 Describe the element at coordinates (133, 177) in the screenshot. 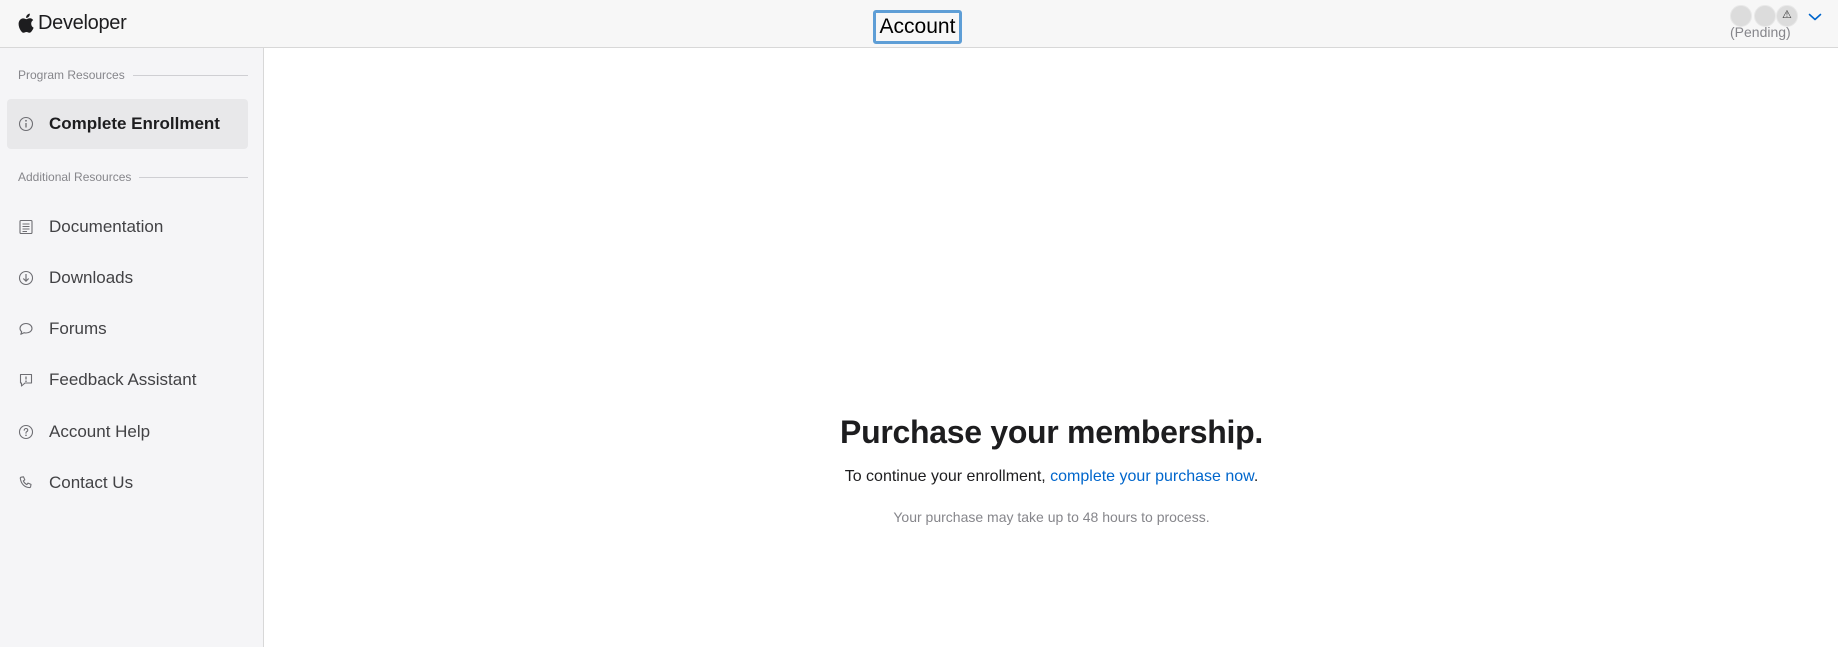

I see `section-heading-additional-resources: Additional Resources` at that location.